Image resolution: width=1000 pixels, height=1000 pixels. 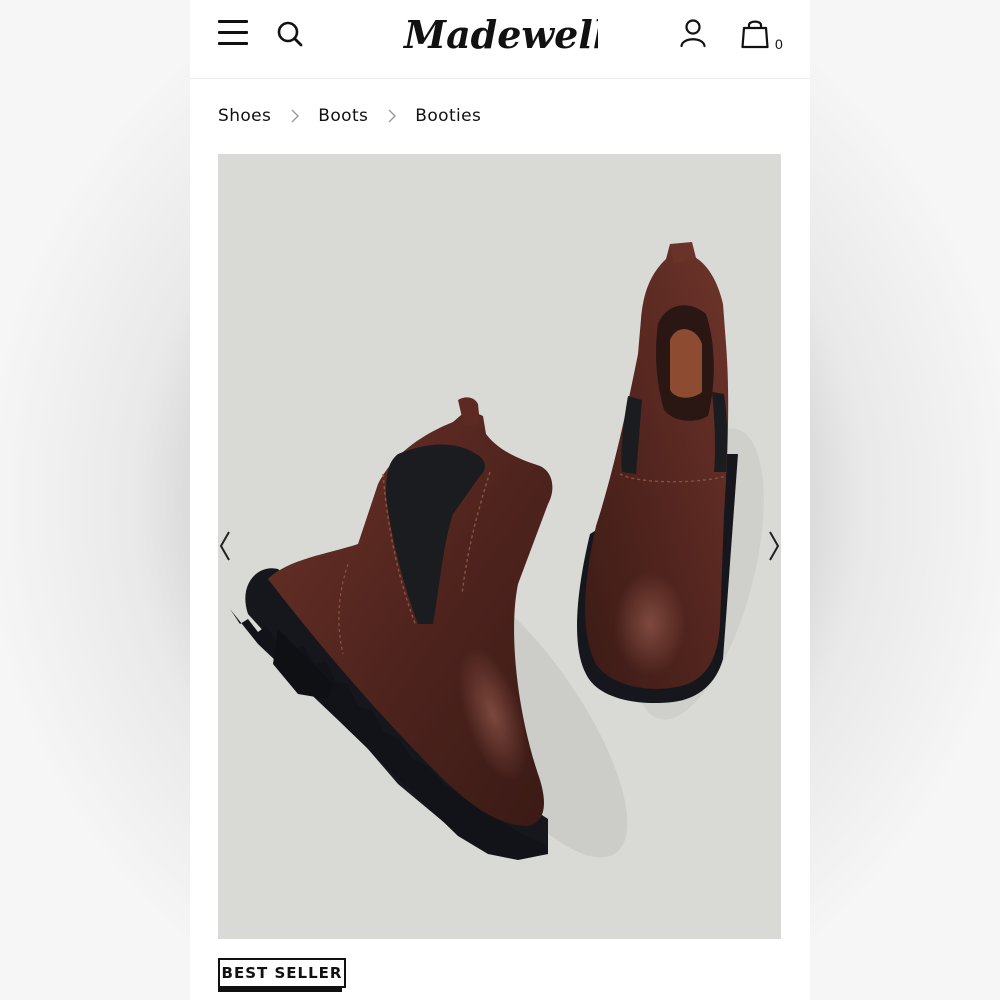 What do you see at coordinates (391, 628) in the screenshot?
I see `left-boot` at bounding box center [391, 628].